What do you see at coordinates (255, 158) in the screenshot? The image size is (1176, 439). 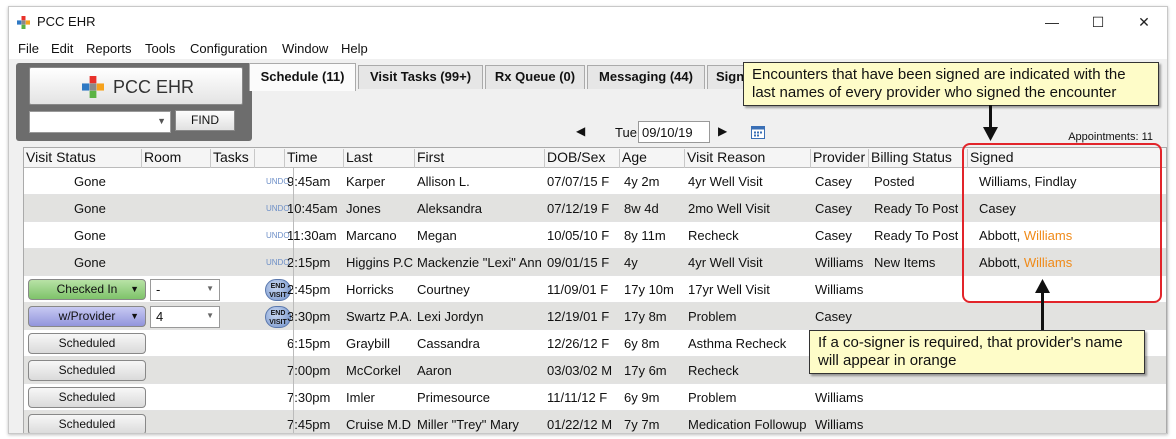 I see `col-blank` at bounding box center [255, 158].